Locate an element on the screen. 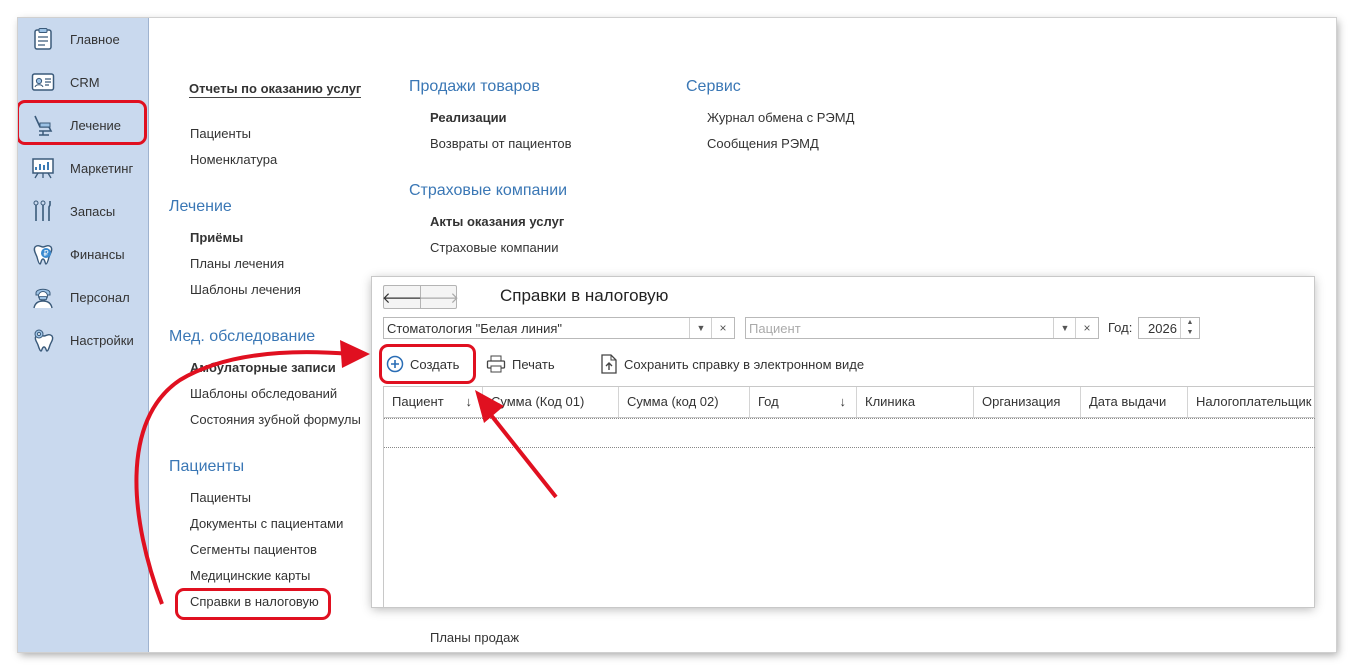 The width and height of the screenshot is (1356, 672). sidebar-item-marketing: Маркетинг is located at coordinates (83, 168).